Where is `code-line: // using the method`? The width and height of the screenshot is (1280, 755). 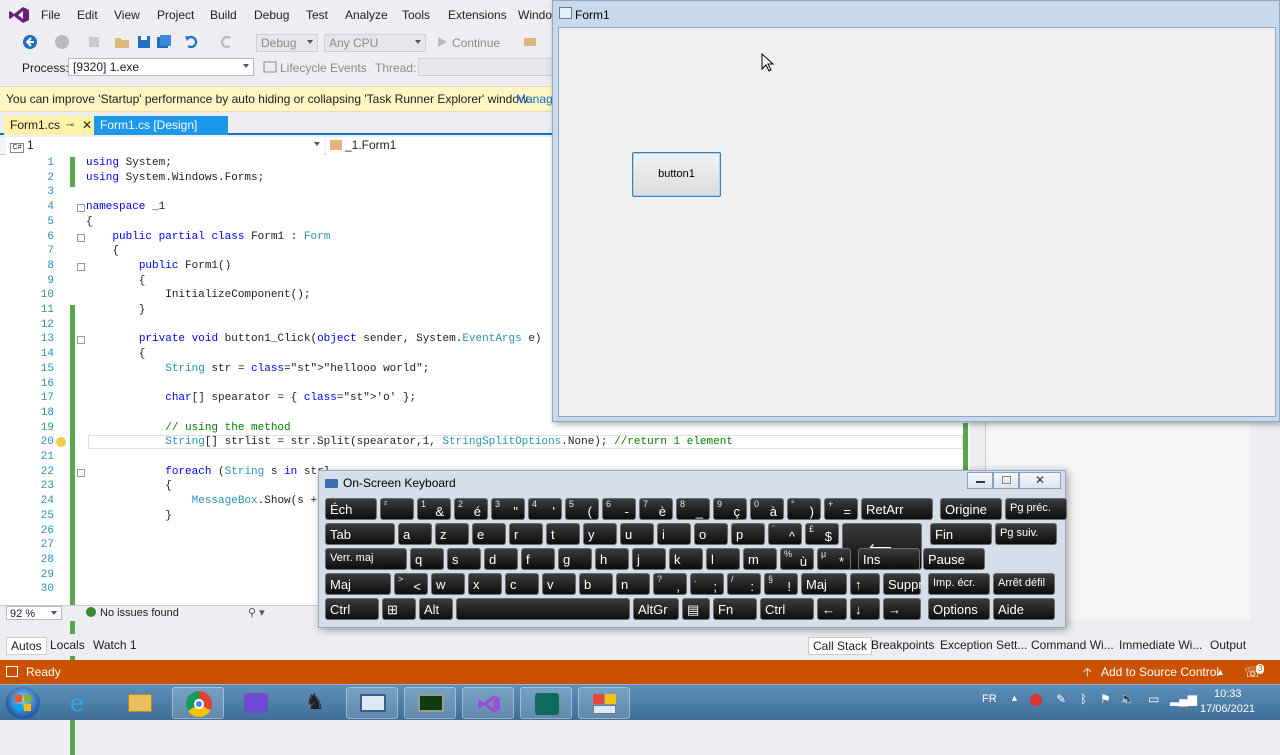 code-line: // using the method is located at coordinates (188, 428).